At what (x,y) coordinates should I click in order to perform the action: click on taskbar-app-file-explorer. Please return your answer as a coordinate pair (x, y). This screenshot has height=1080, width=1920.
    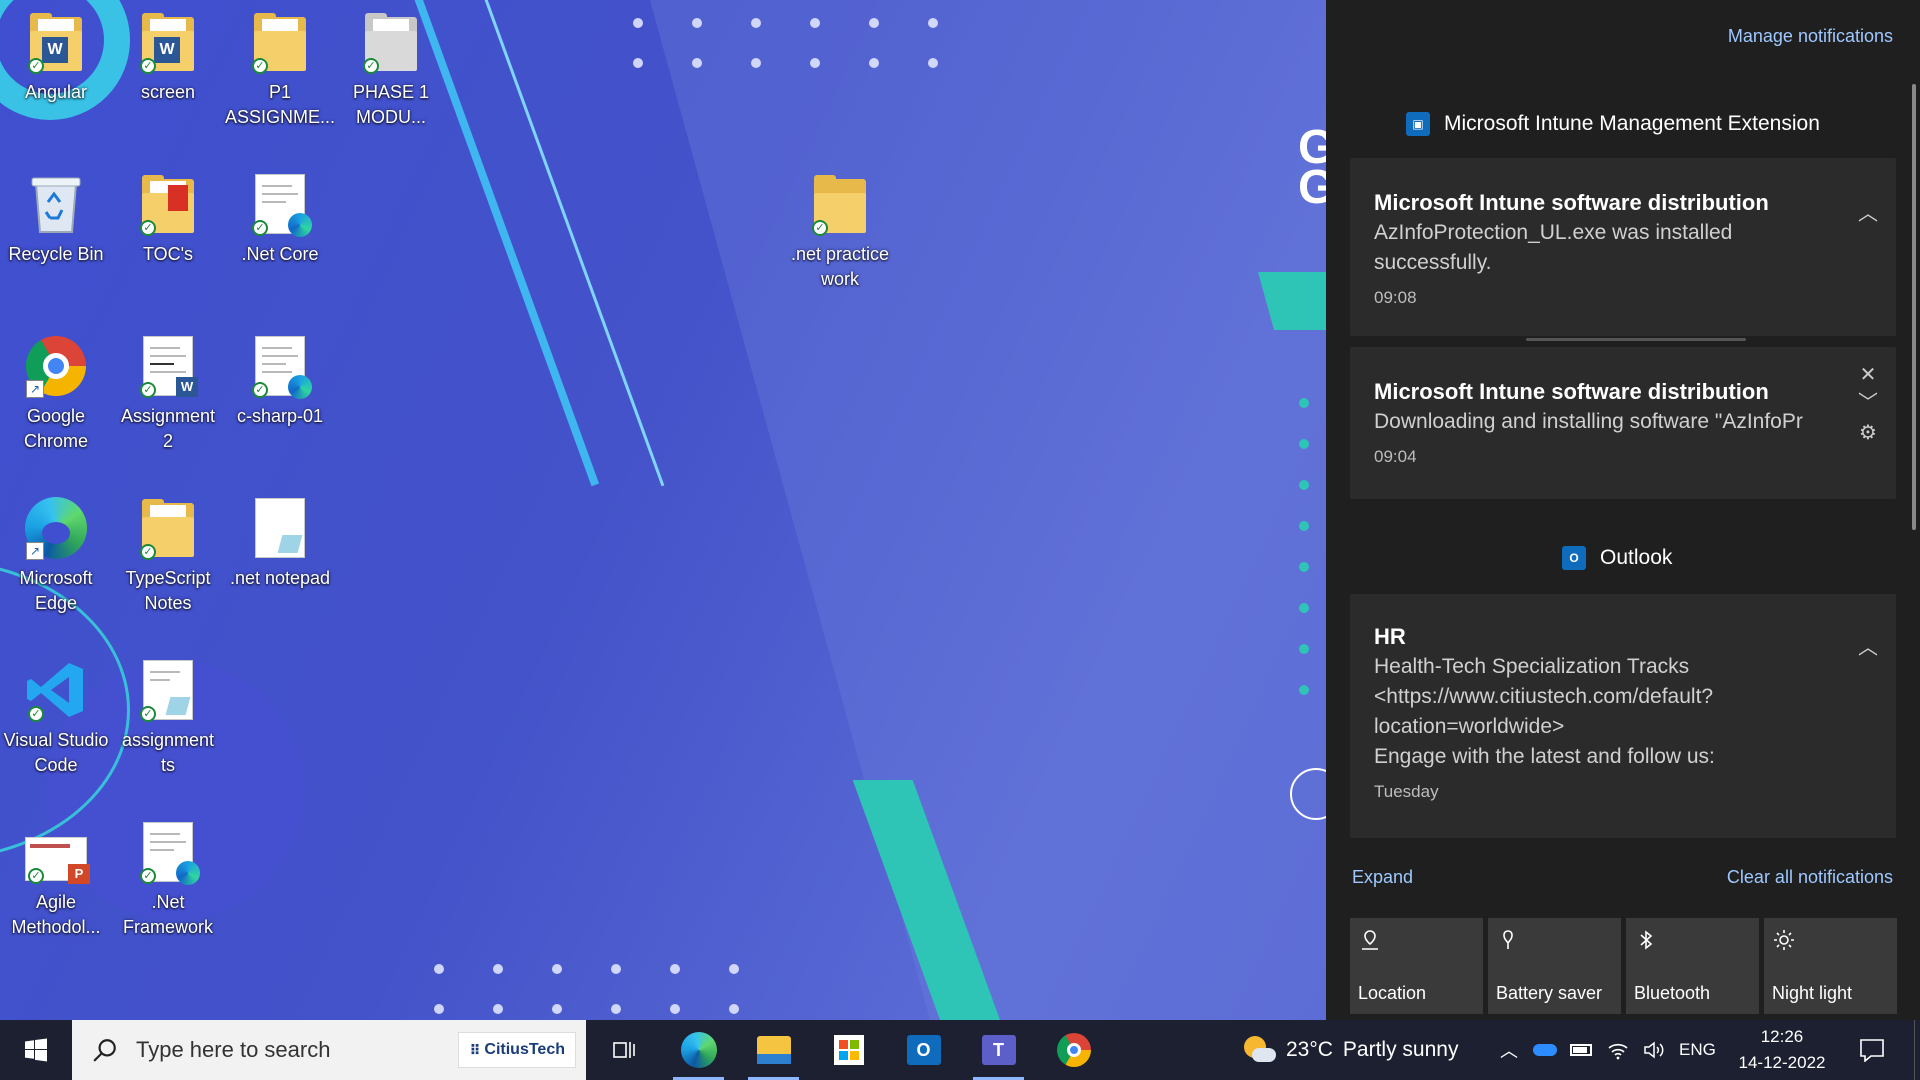
    Looking at the image, I should click on (773, 1050).